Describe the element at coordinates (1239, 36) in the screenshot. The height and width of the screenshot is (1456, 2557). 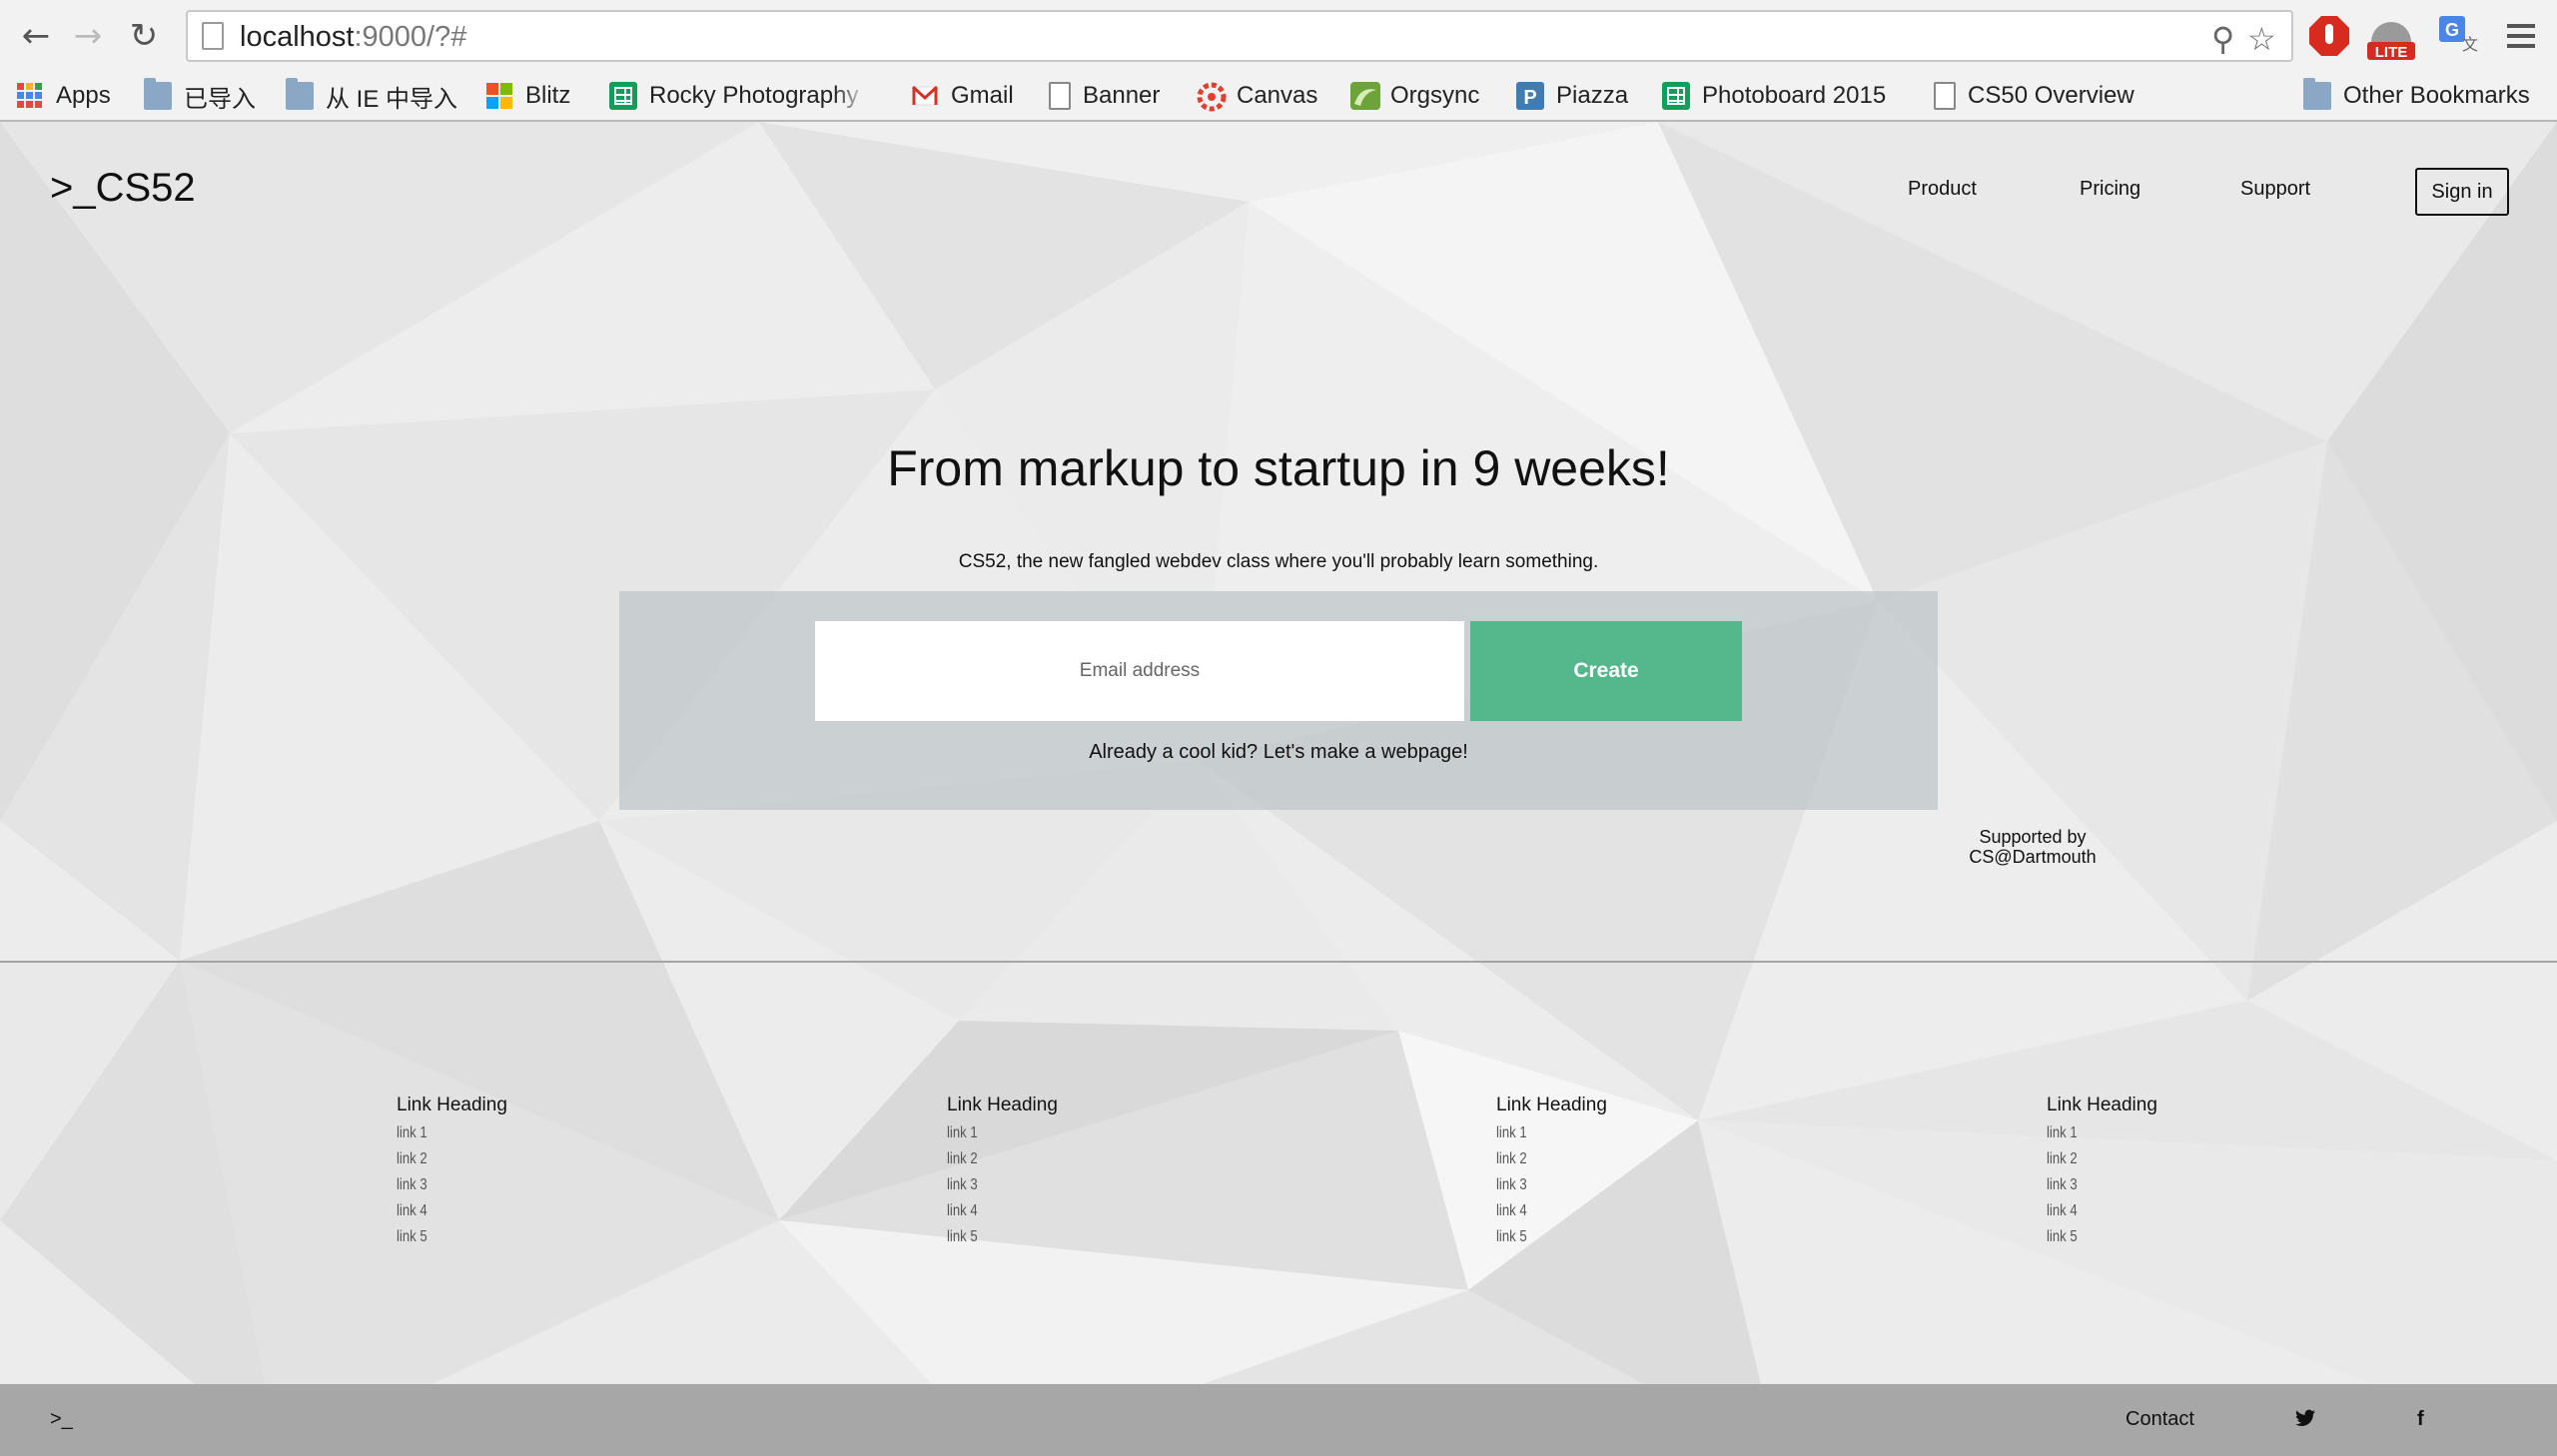
I see `address-bar: localhost:9000/?# ⚲ ☆` at that location.